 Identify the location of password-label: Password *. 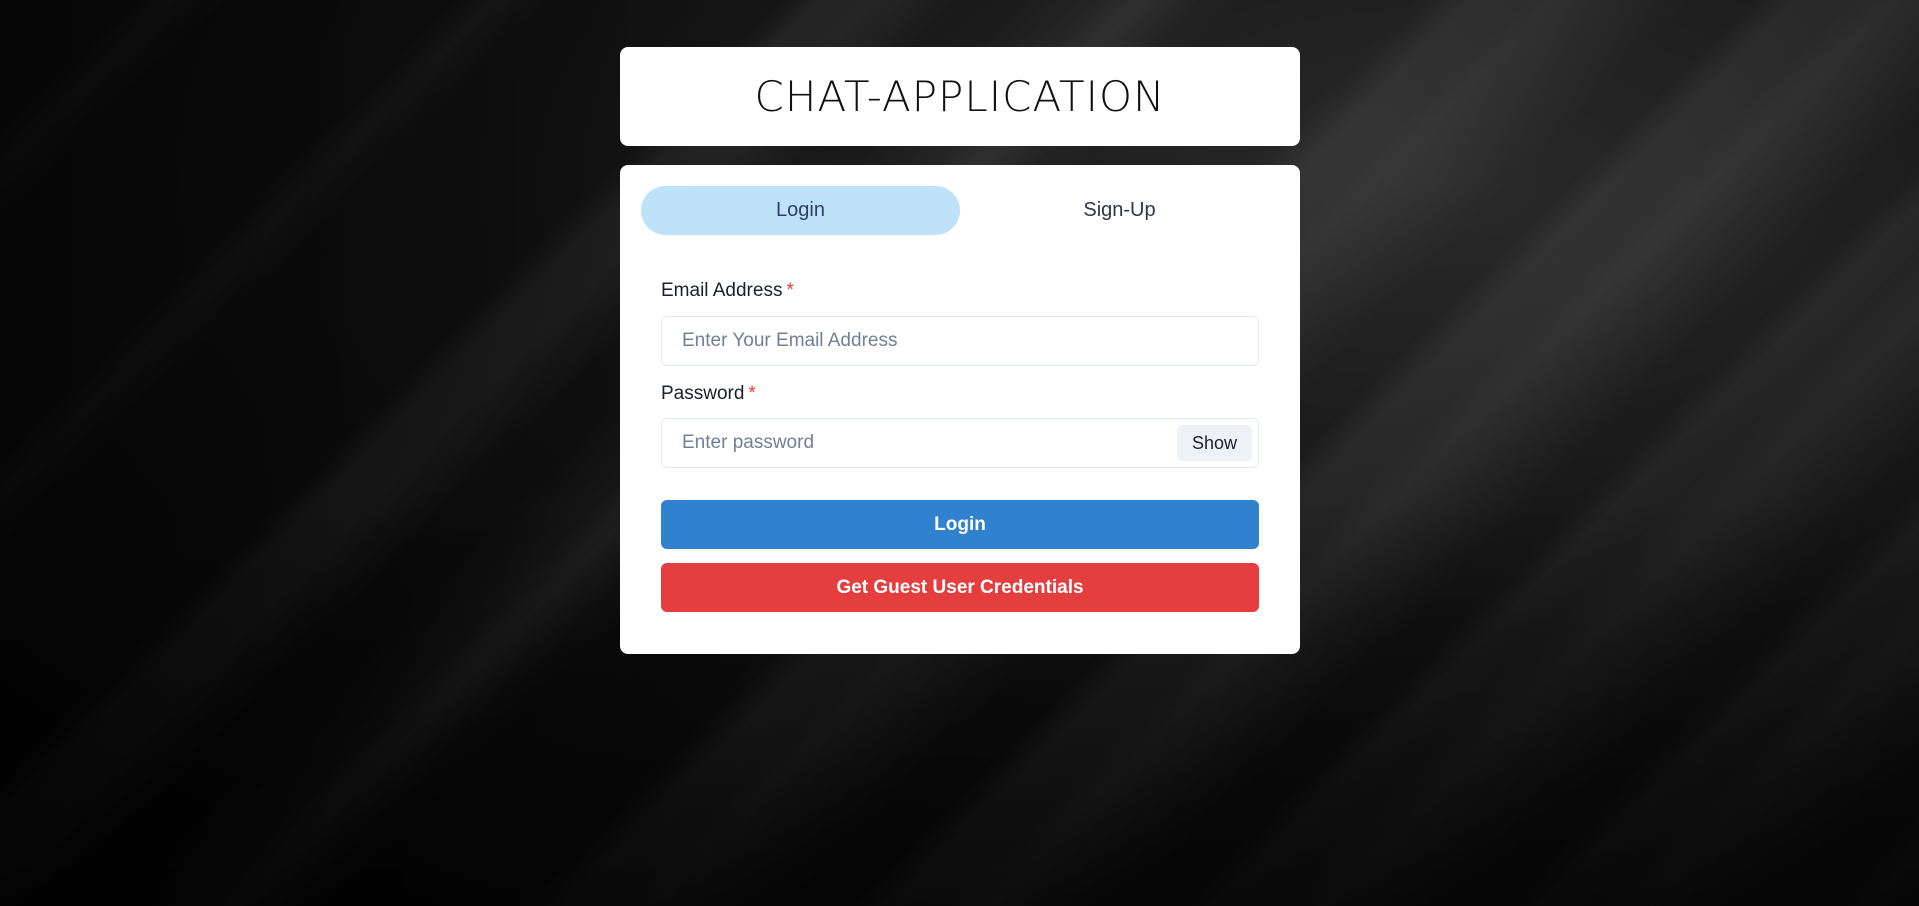
(708, 394).